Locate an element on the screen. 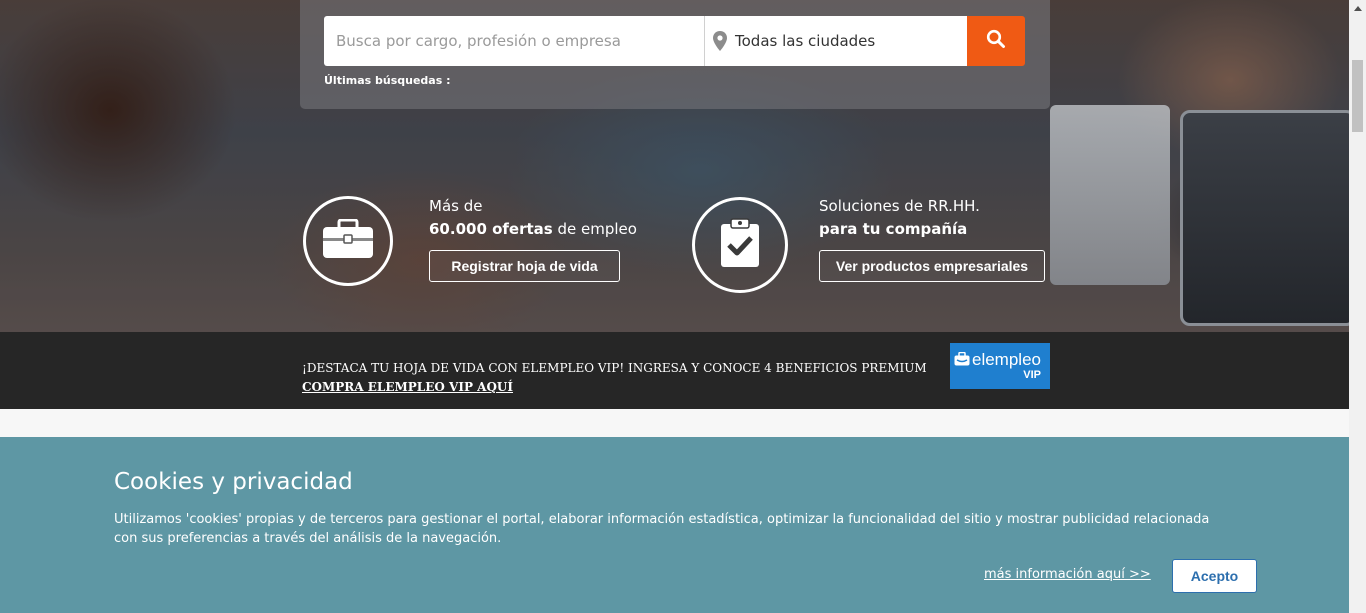 This screenshot has height=613, width=1366. hr-line2-bold: para tu compañía is located at coordinates (893, 229).